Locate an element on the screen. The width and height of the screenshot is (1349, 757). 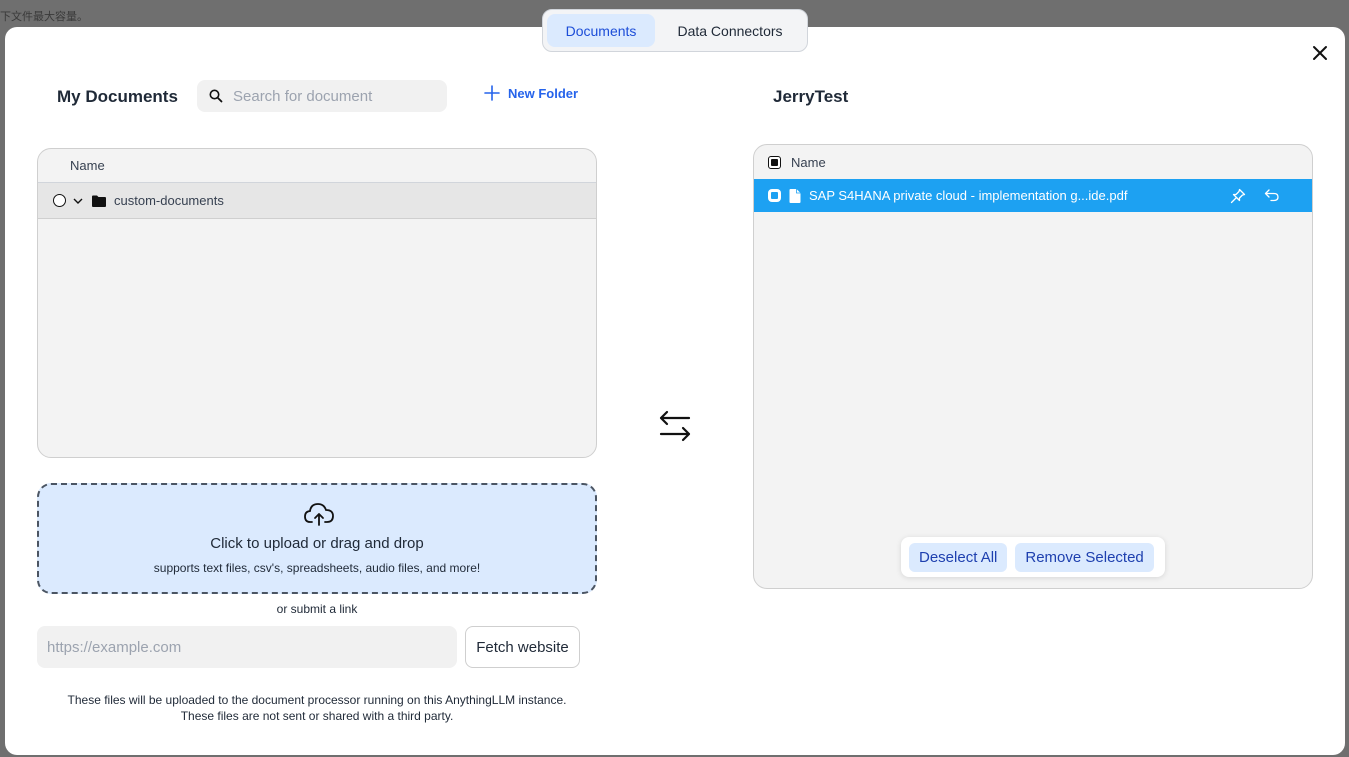
tab-data-connectors: Data Connectors is located at coordinates (730, 30).